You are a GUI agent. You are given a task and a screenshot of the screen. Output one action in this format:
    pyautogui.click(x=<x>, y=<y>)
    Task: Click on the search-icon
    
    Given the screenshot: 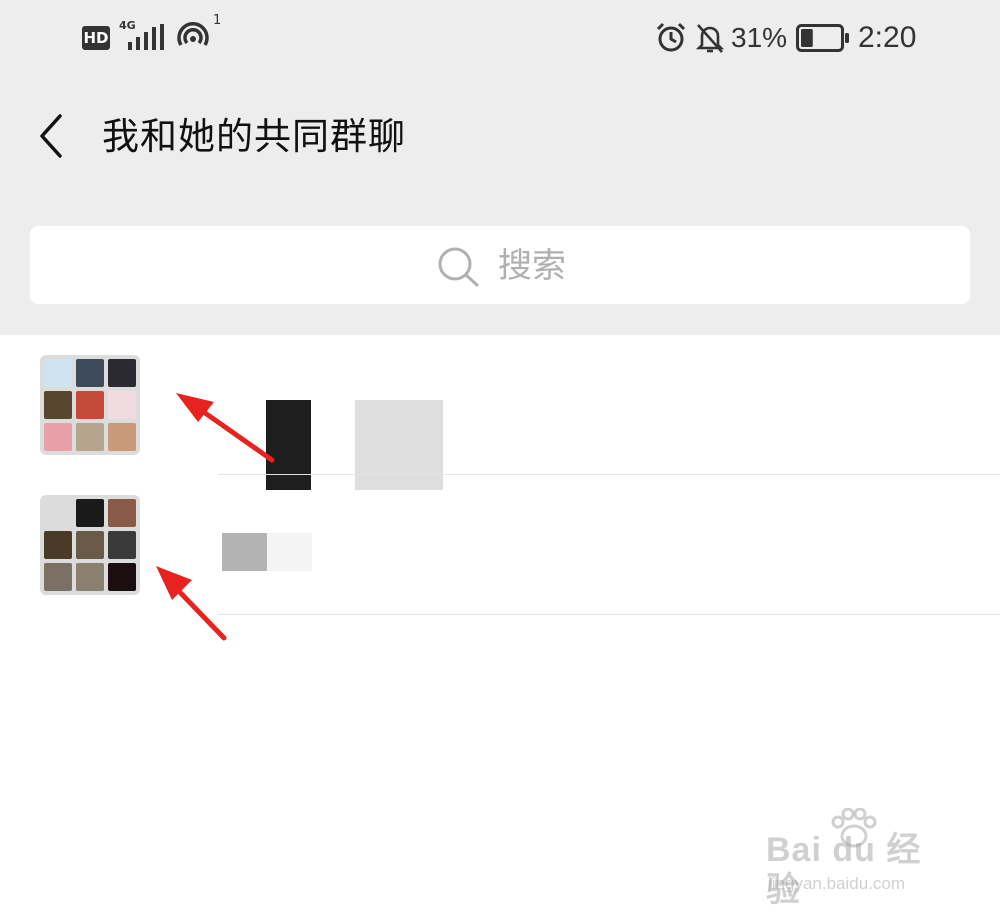 What is the action you would take?
    pyautogui.click(x=458, y=267)
    